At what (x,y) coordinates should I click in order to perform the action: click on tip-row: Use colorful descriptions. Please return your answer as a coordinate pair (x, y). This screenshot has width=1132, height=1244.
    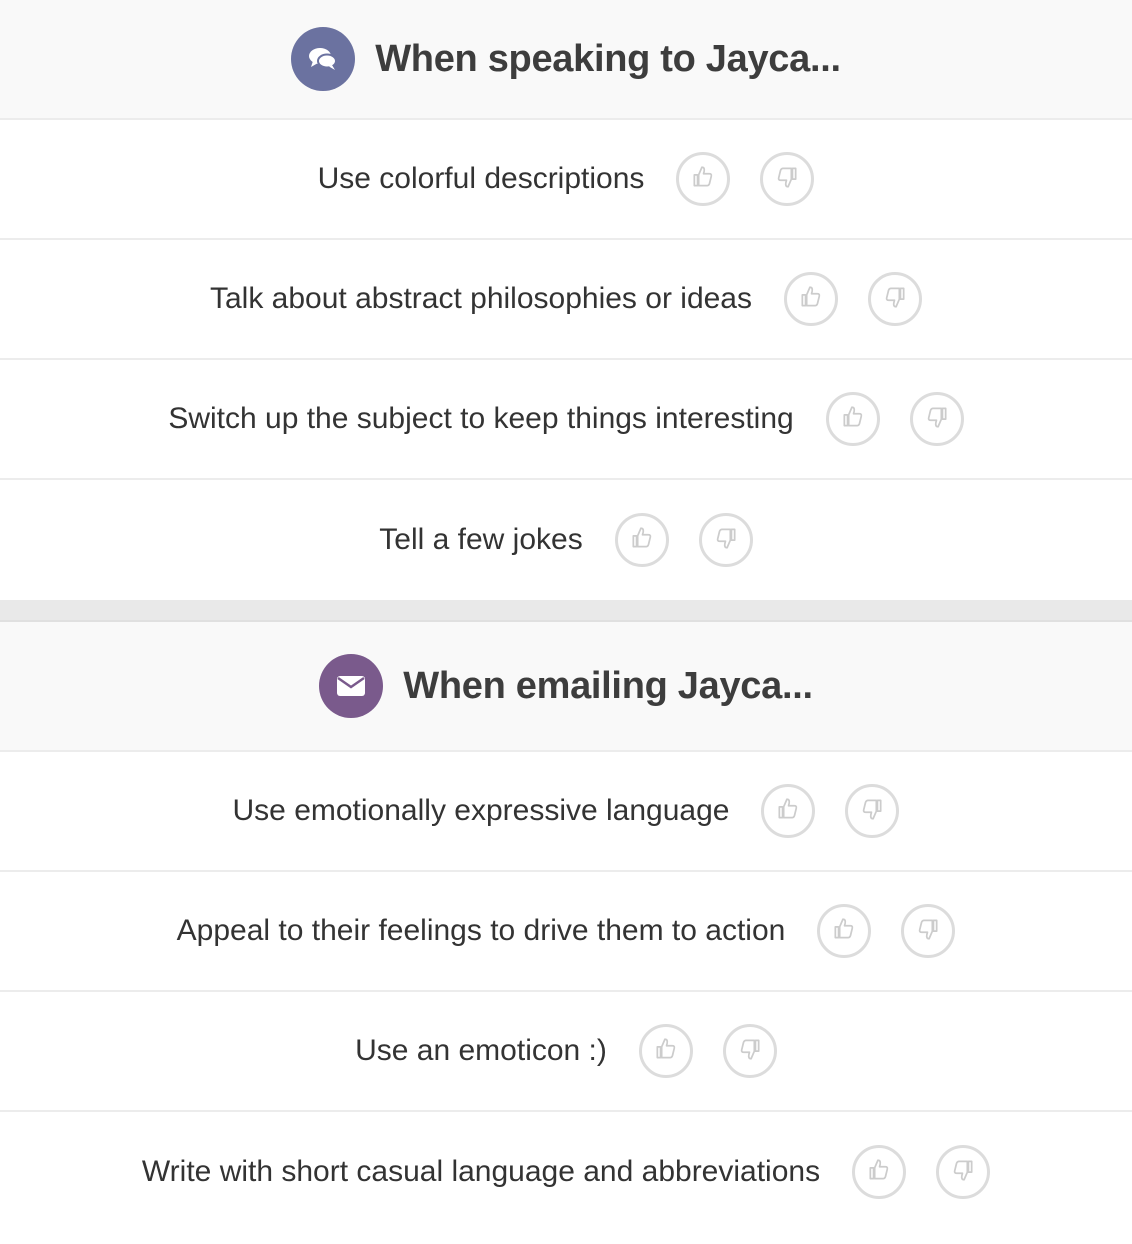
    Looking at the image, I should click on (566, 180).